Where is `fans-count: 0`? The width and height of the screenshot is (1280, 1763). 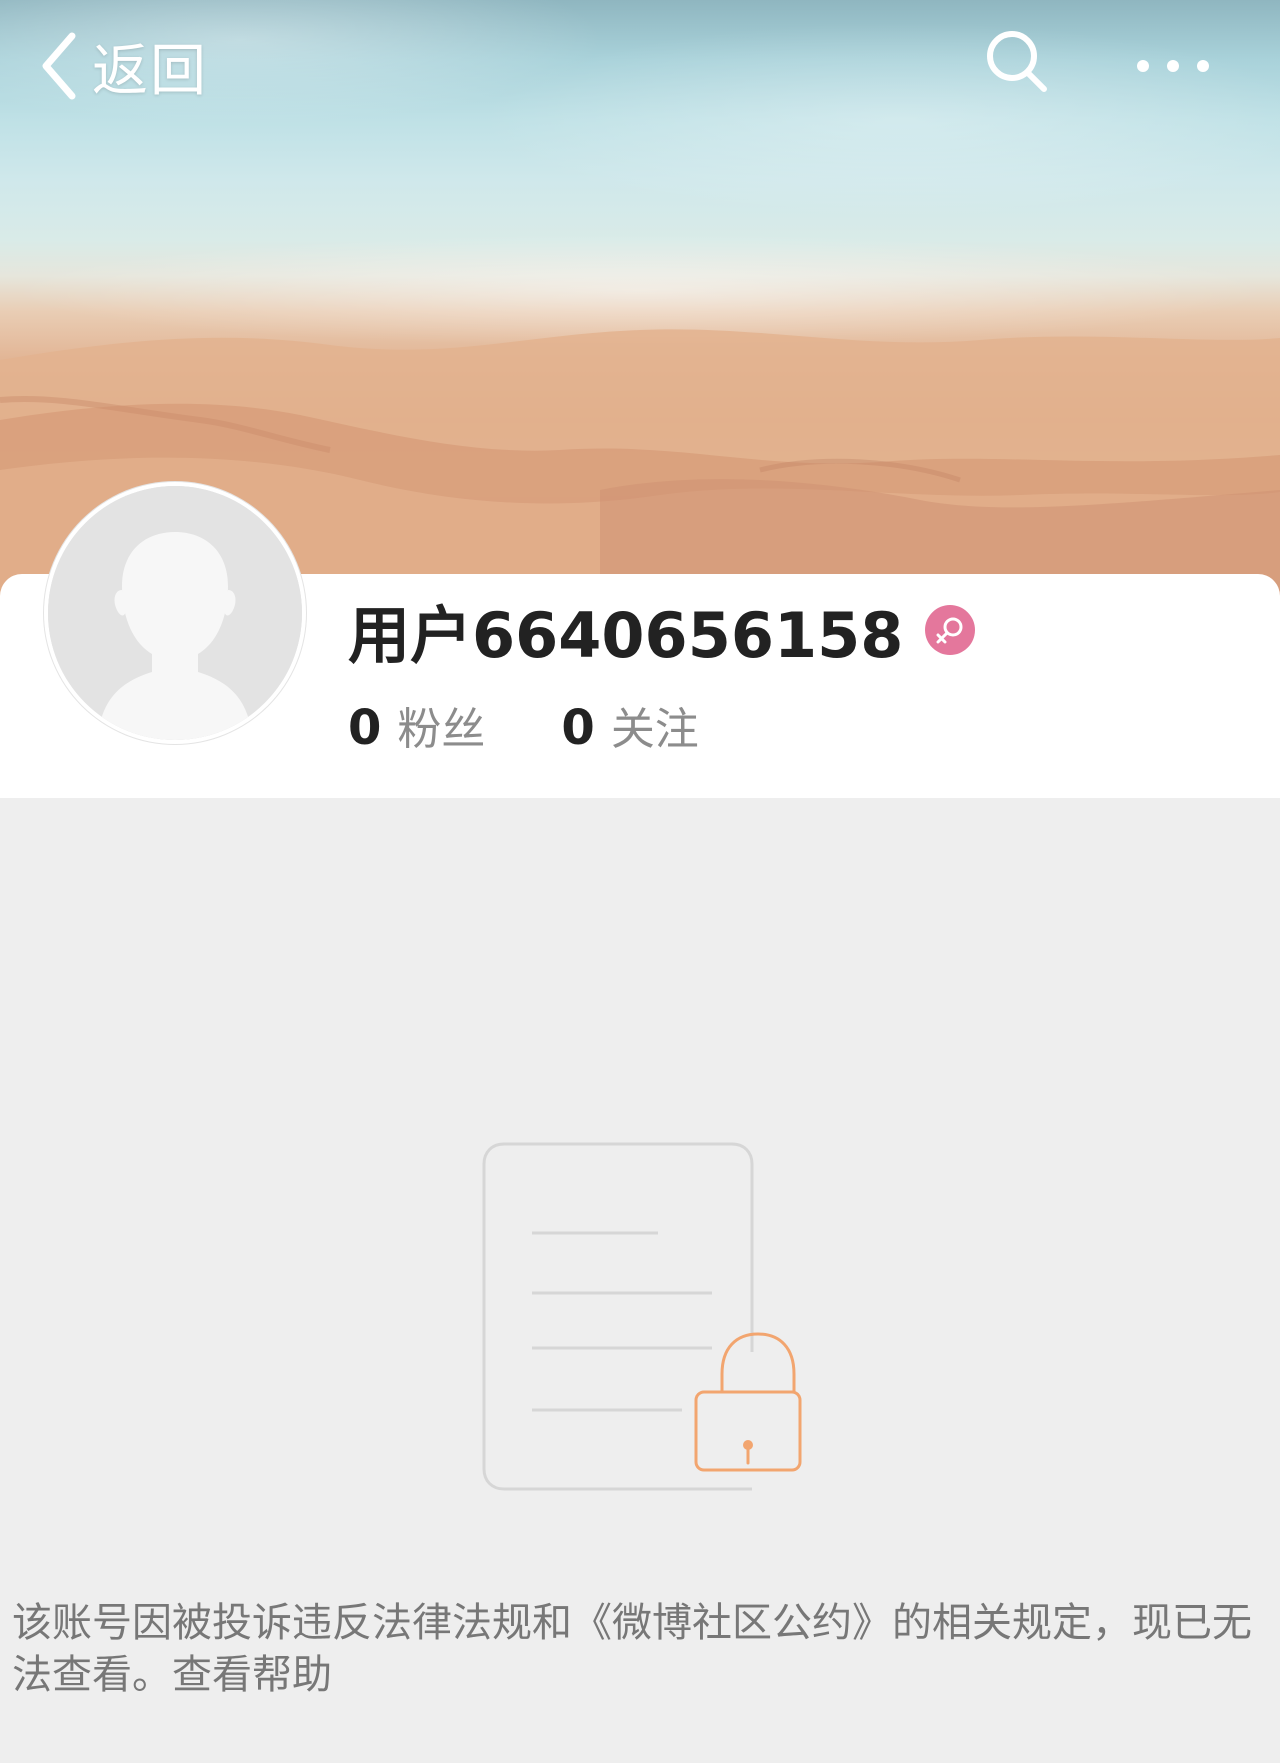
fans-count: 0 is located at coordinates (365, 728).